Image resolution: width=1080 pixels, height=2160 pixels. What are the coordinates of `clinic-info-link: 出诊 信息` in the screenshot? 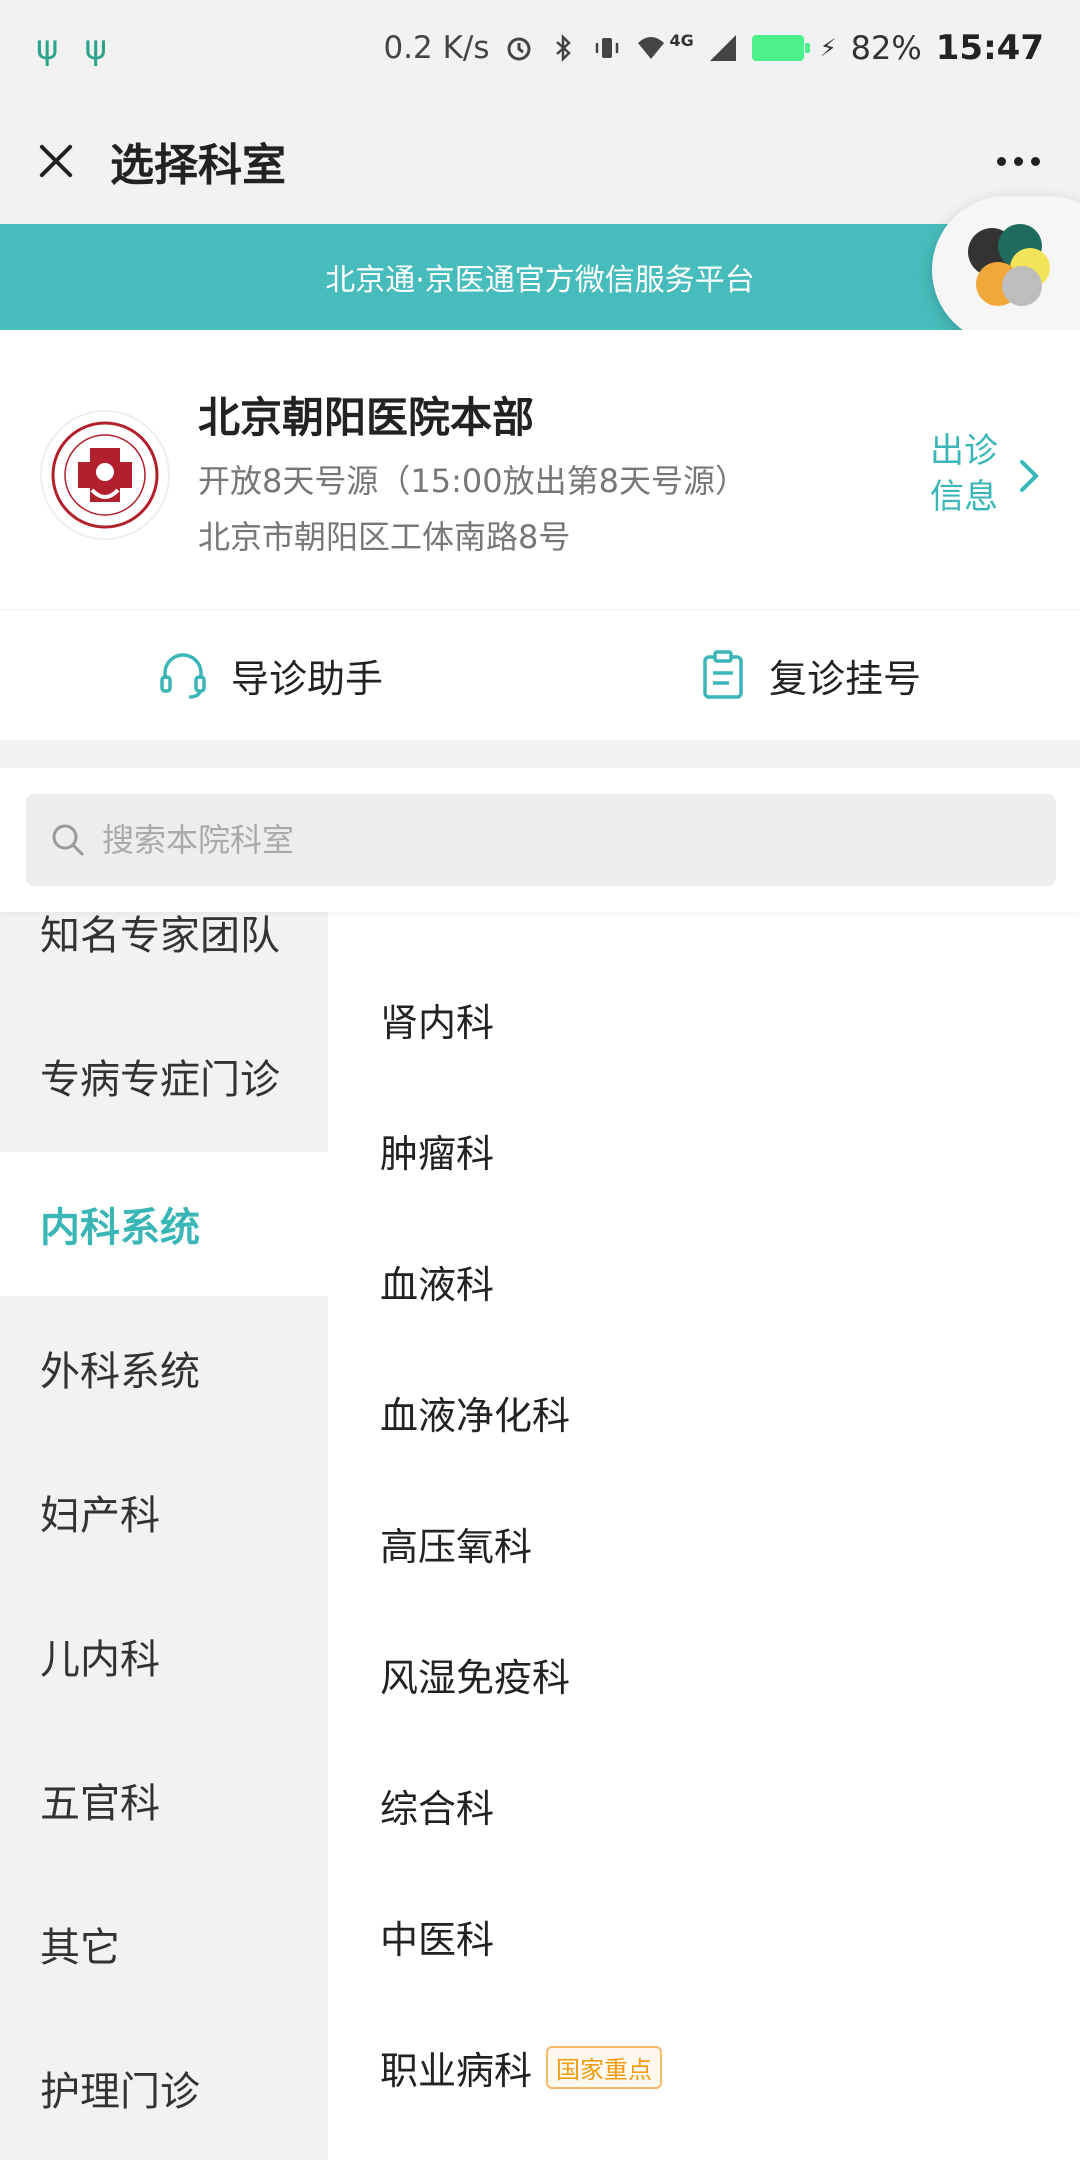 It's located at (990, 474).